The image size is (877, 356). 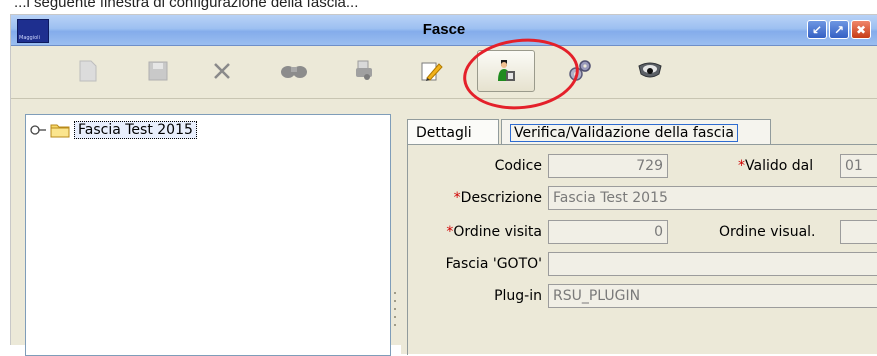 I want to click on delete-button, so click(x=222, y=71).